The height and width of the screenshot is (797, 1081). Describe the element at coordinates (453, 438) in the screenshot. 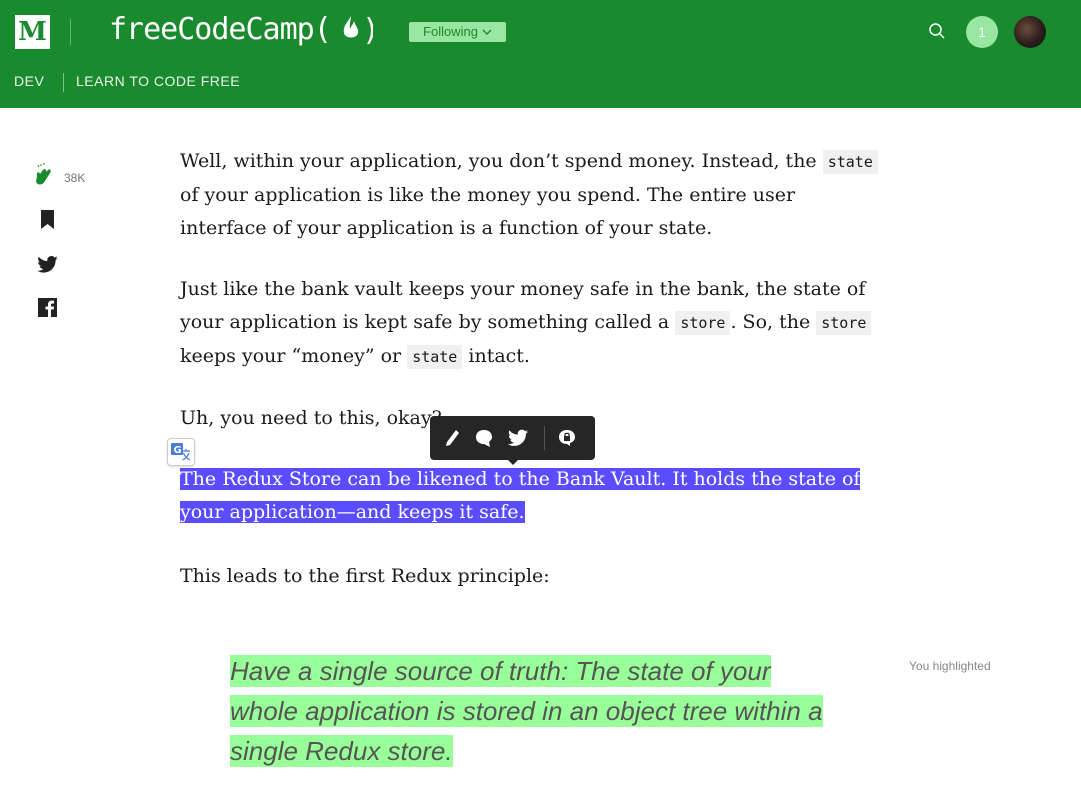

I see `pencil-icon` at that location.